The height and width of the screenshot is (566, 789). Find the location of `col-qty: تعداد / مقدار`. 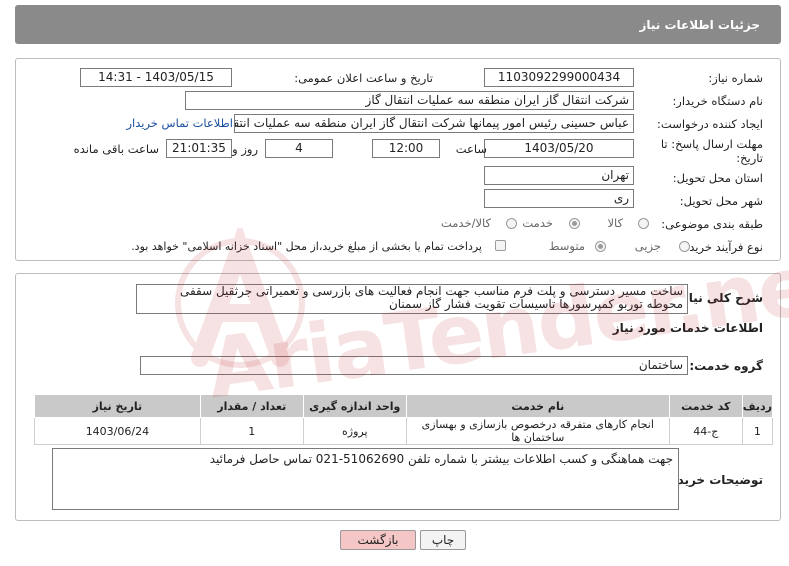

col-qty: تعداد / مقدار is located at coordinates (251, 406).